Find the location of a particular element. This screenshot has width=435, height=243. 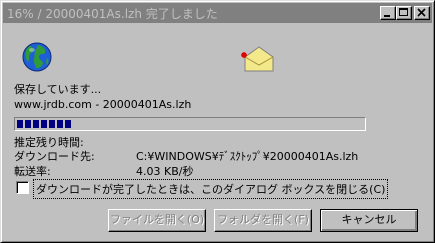

transfer-rate-value: 4.03 KB/秒 is located at coordinates (165, 171).